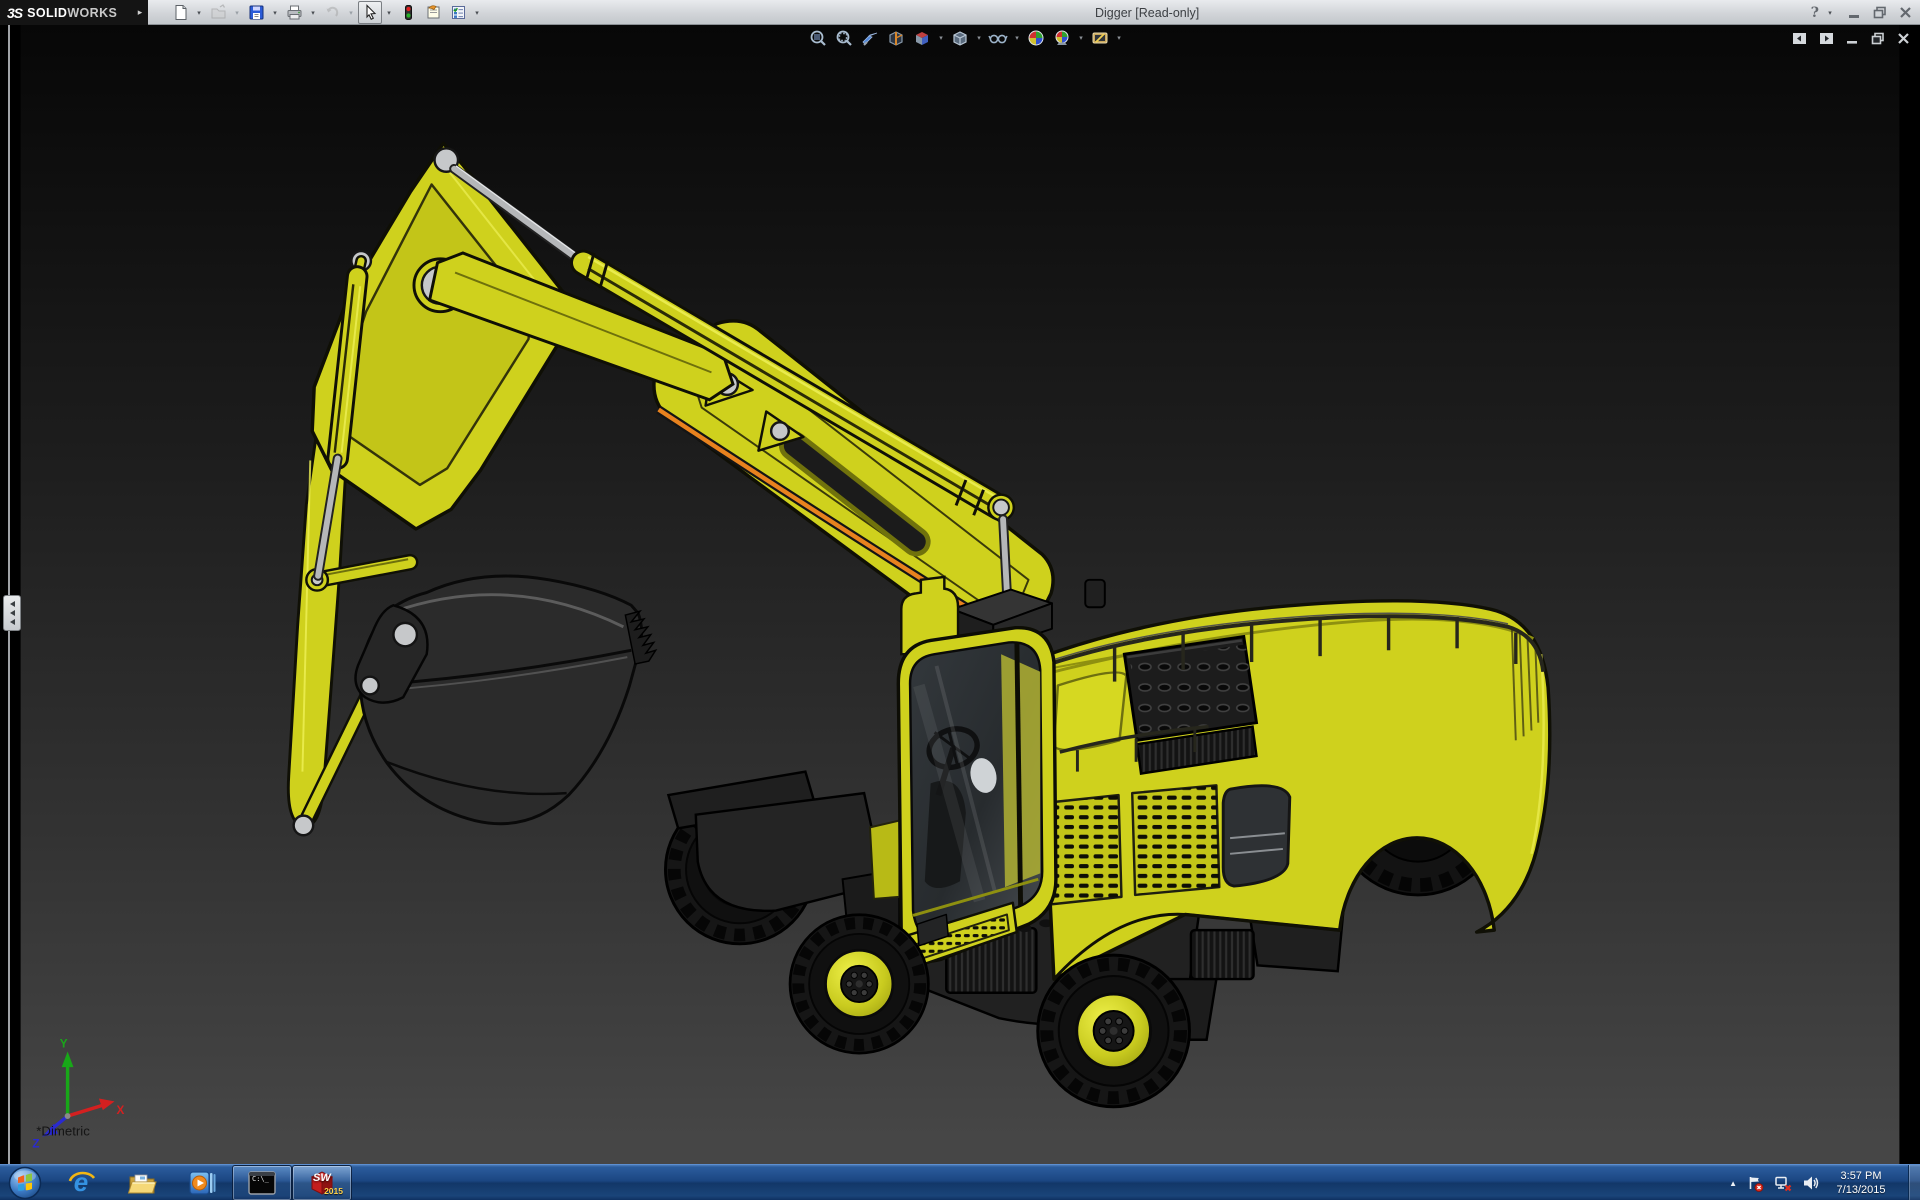 The image size is (1920, 1200). What do you see at coordinates (941, 38) in the screenshot?
I see `view-orientation-dropdown: ▾` at bounding box center [941, 38].